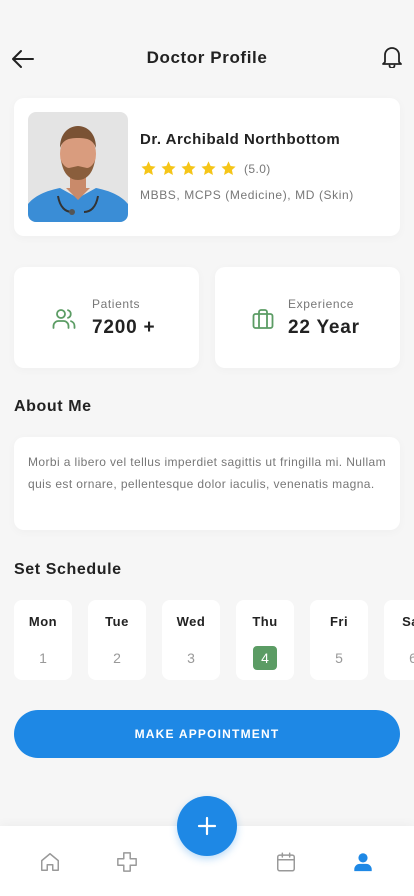 This screenshot has height=896, width=414. What do you see at coordinates (43, 640) in the screenshot?
I see `day-mon: Mon 1` at bounding box center [43, 640].